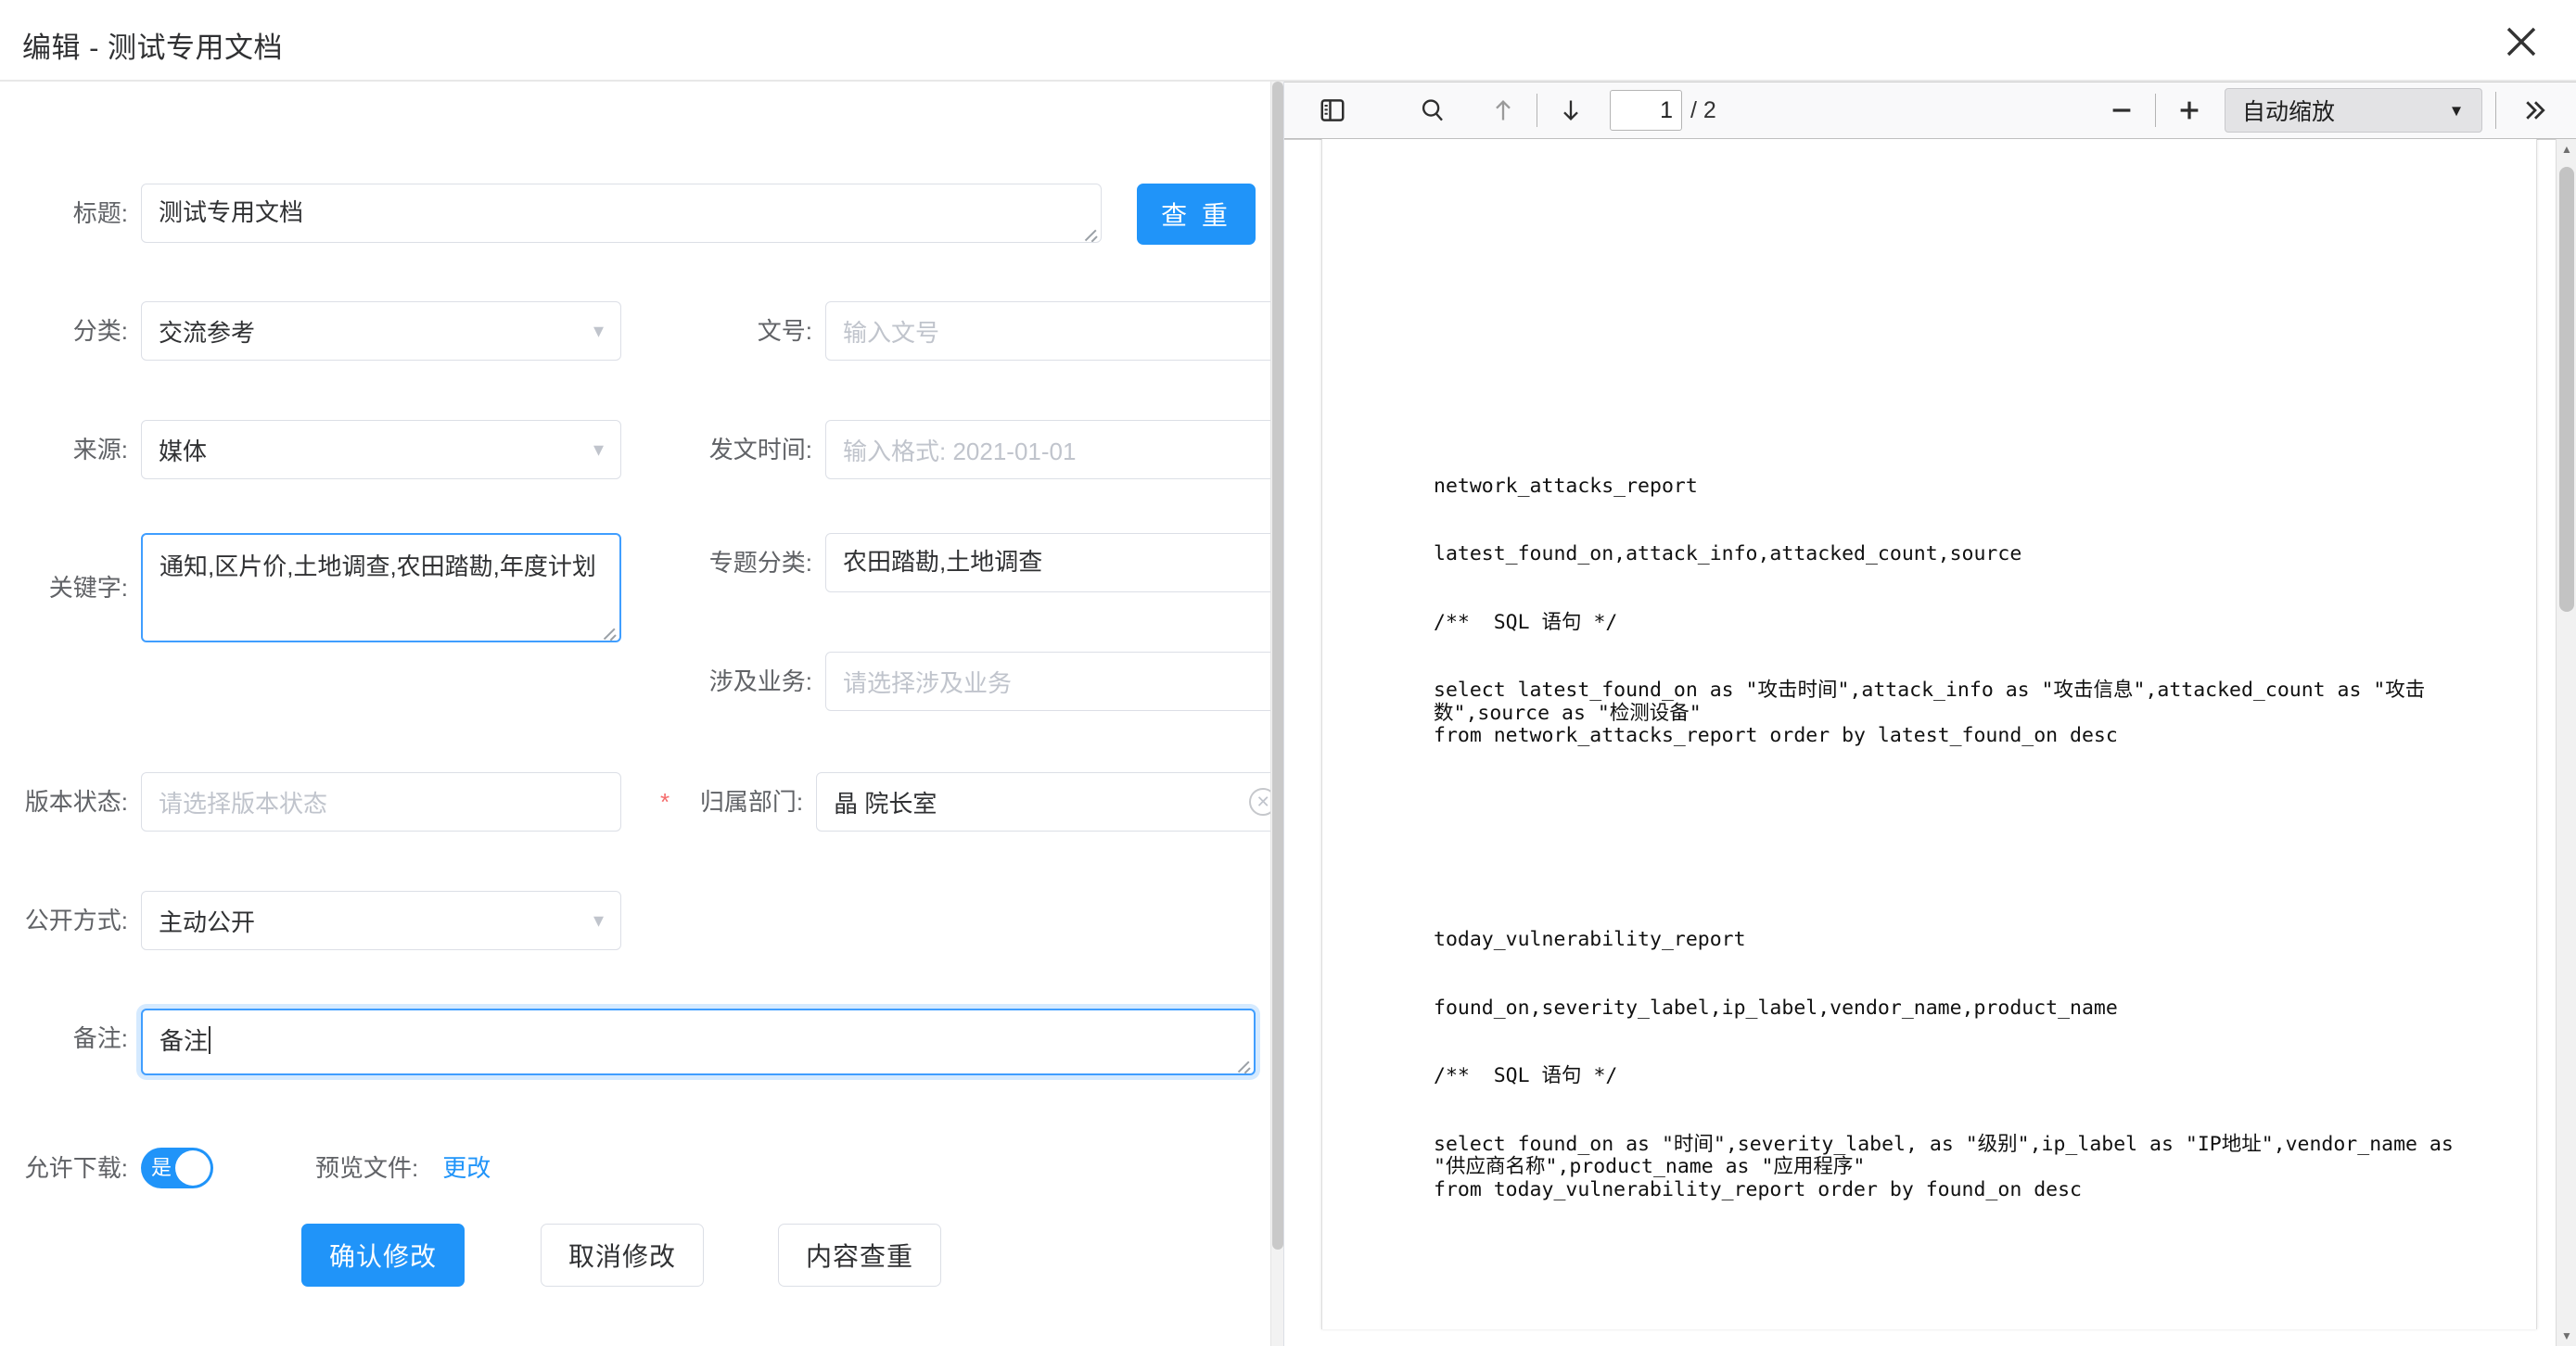 Image resolution: width=2576 pixels, height=1346 pixels. I want to click on docnum-placeholder: 输入文号, so click(891, 332).